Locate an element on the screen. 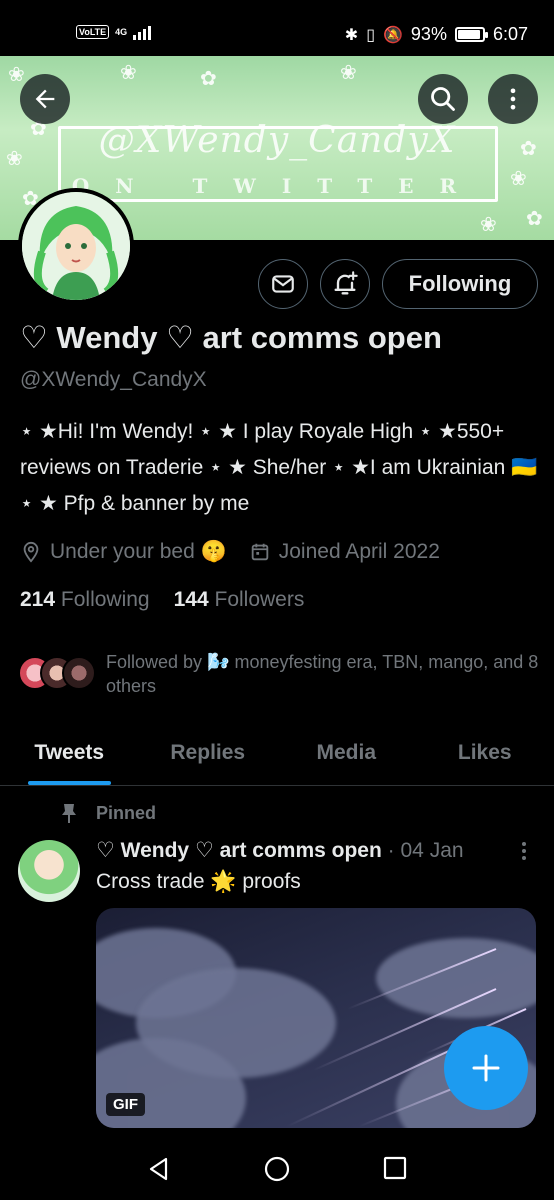  tweet-date: · 04 Jan is located at coordinates (425, 850).